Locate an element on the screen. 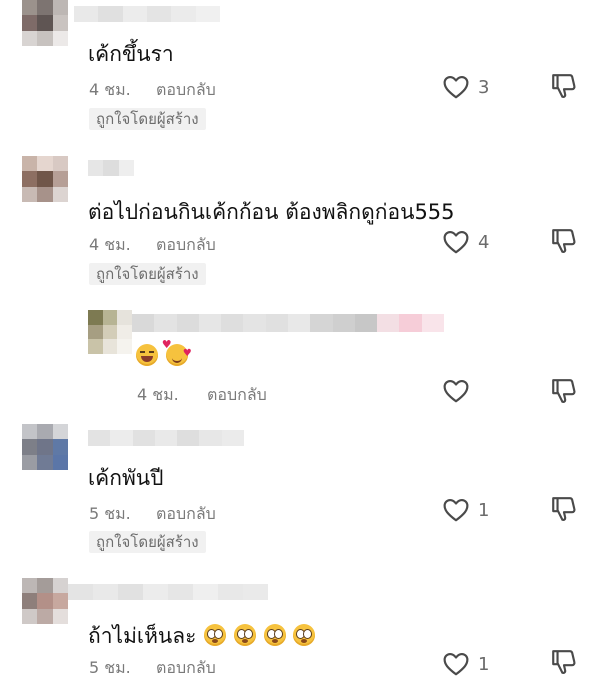 Image resolution: width=600 pixels, height=681 pixels. avatar is located at coordinates (45, 601).